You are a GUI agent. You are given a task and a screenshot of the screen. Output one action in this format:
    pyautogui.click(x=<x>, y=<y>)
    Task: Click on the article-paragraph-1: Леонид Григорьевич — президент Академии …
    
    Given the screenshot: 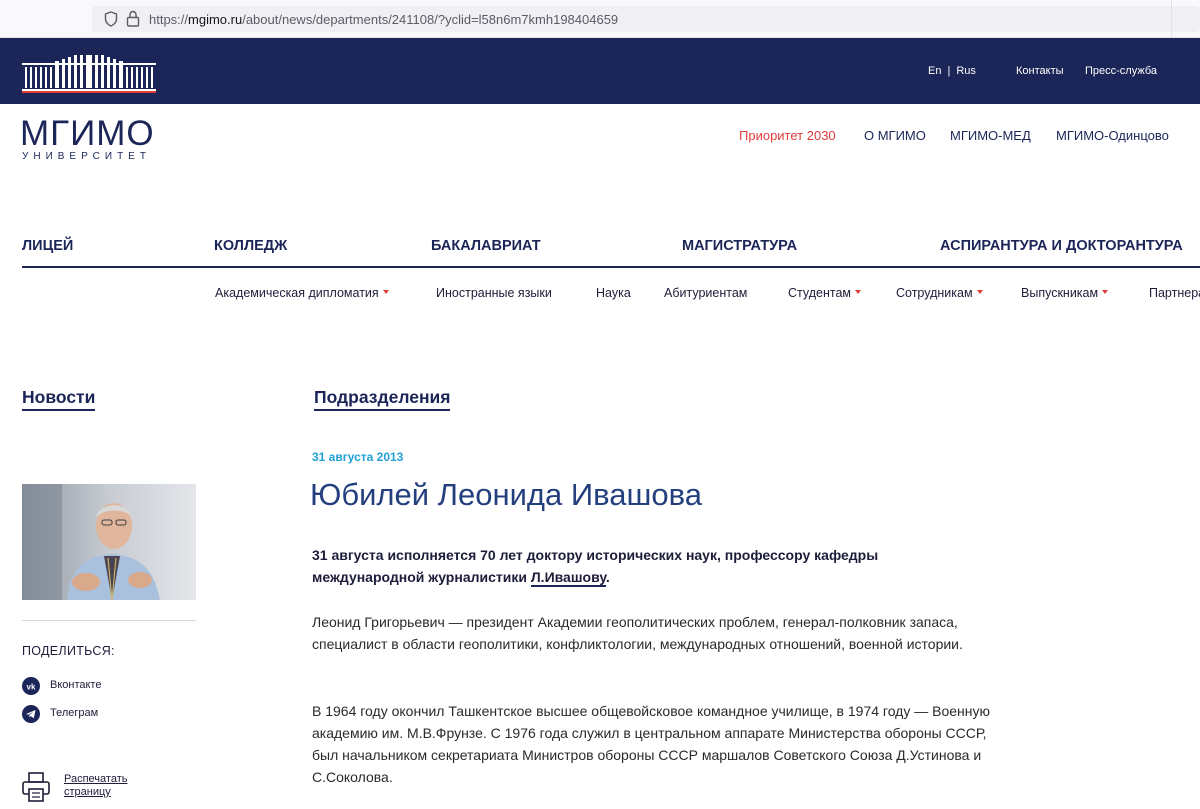 What is the action you would take?
    pyautogui.click(x=637, y=633)
    